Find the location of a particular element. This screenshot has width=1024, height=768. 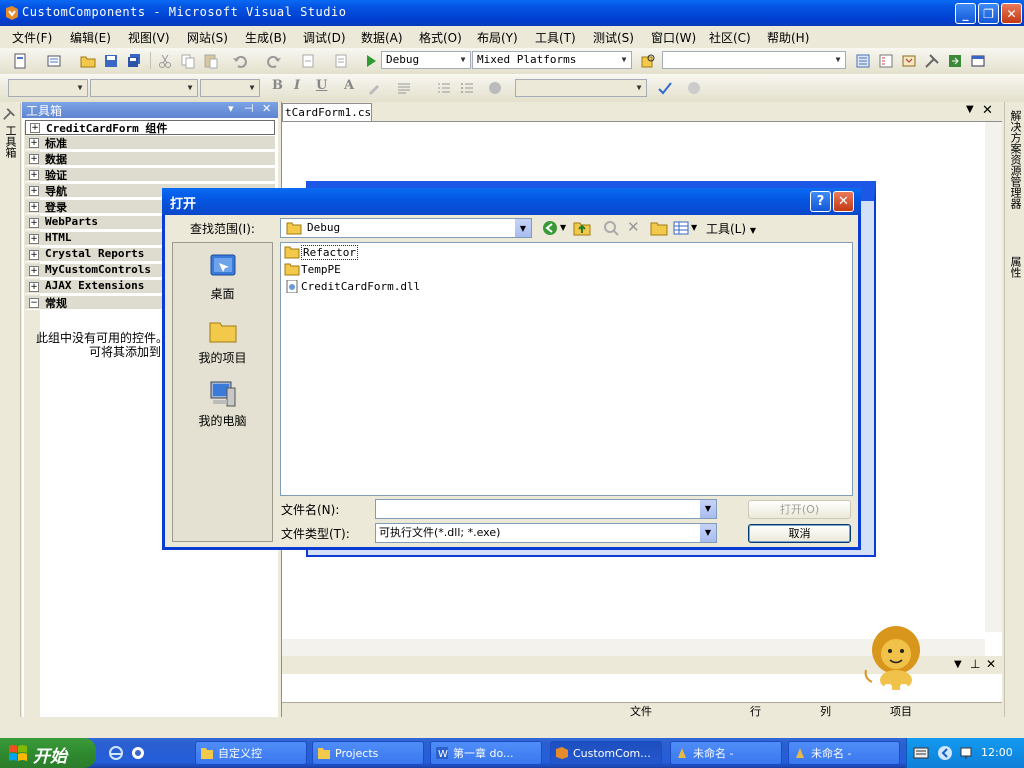

toolbox-group: + 标准 is located at coordinates (150, 143).